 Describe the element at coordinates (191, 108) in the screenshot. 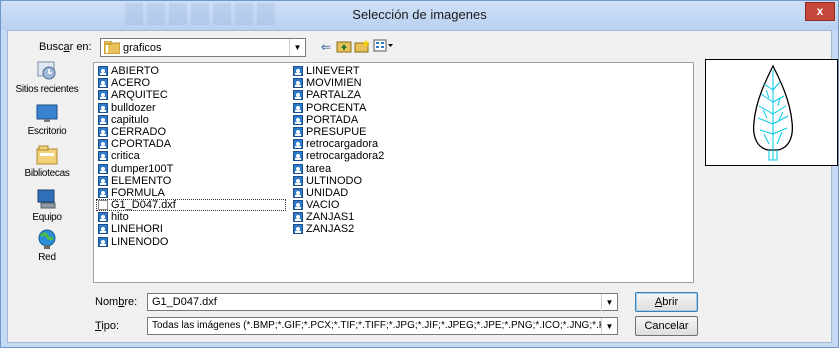

I see `list-item: bulldozer` at that location.